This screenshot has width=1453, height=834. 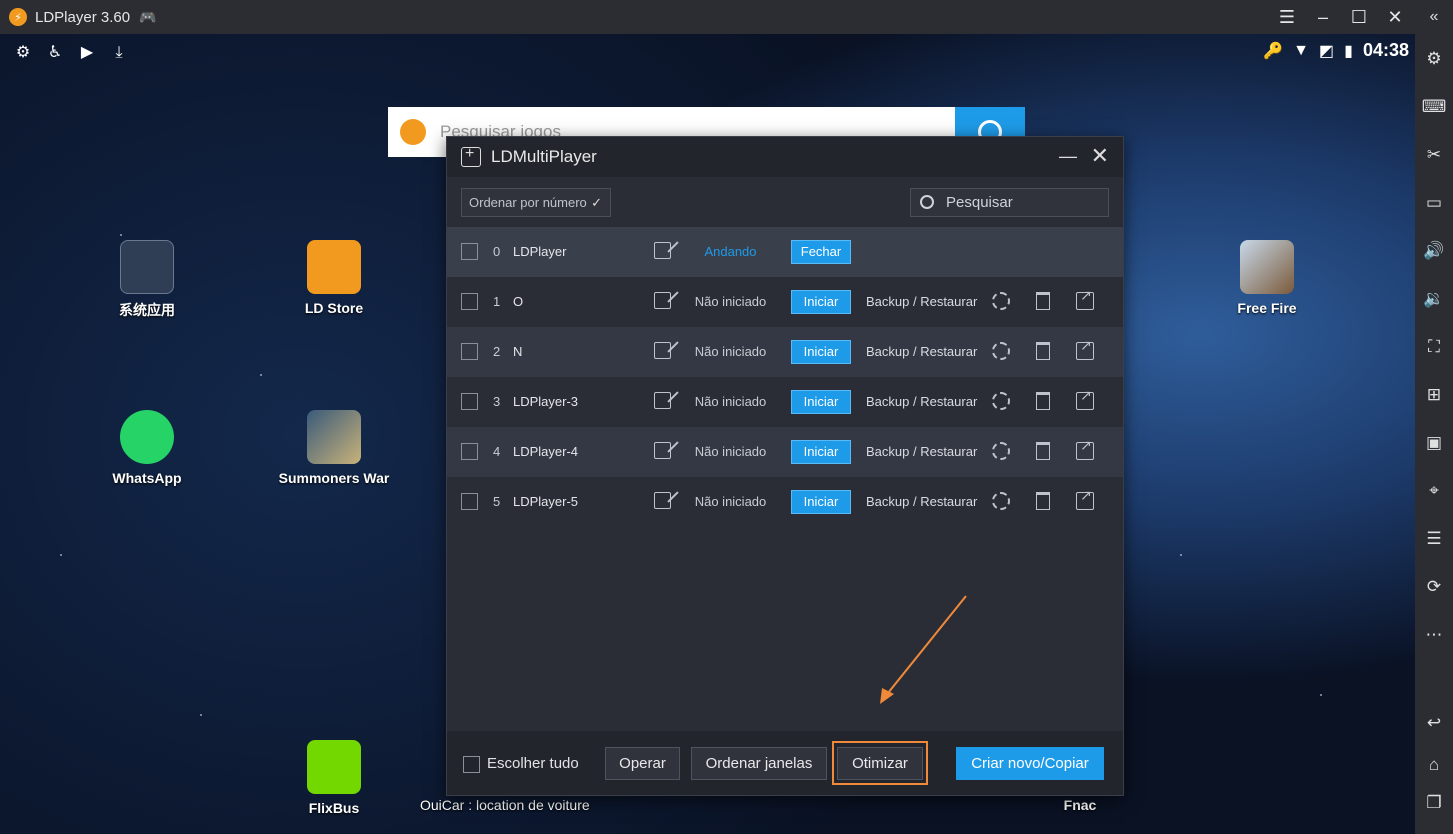 What do you see at coordinates (880, 763) in the screenshot?
I see `optimize-button: Otimizar` at bounding box center [880, 763].